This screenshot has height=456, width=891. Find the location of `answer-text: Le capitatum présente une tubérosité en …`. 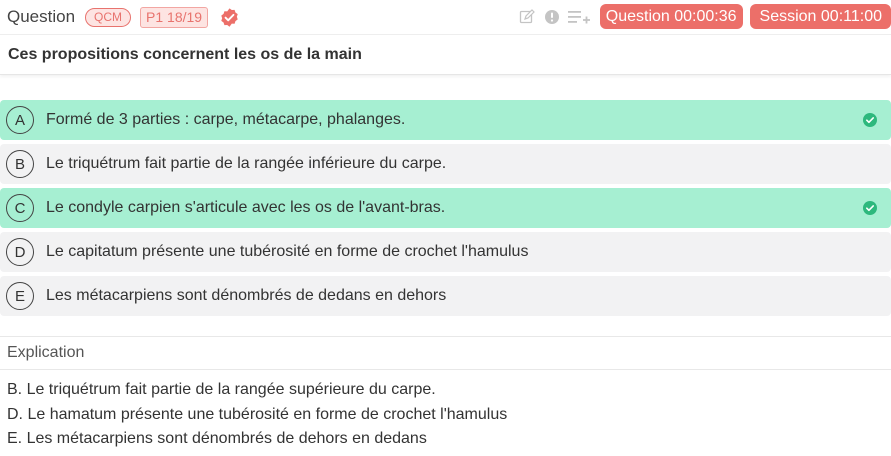

answer-text: Le capitatum présente une tubérosité en … is located at coordinates (287, 251).